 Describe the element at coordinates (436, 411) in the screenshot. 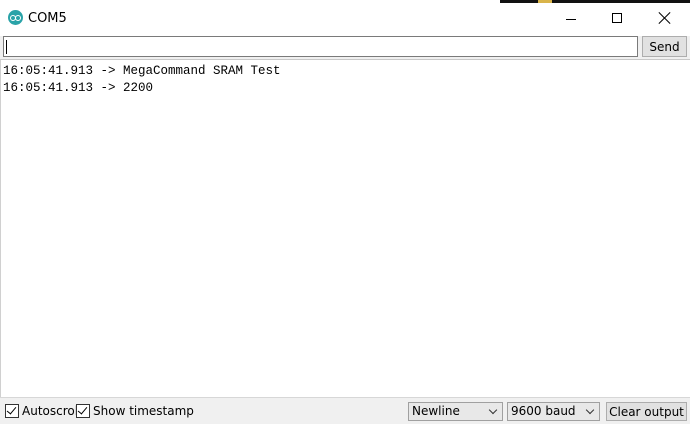

I see `line-ending-value: Newline` at that location.